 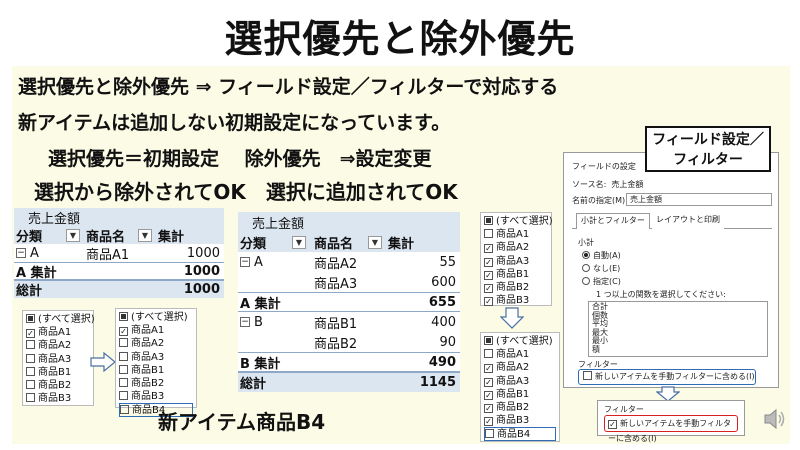 I want to click on text-line-2: 新アイテムは追加しない初期設定になっています。, so click(x=234, y=123).